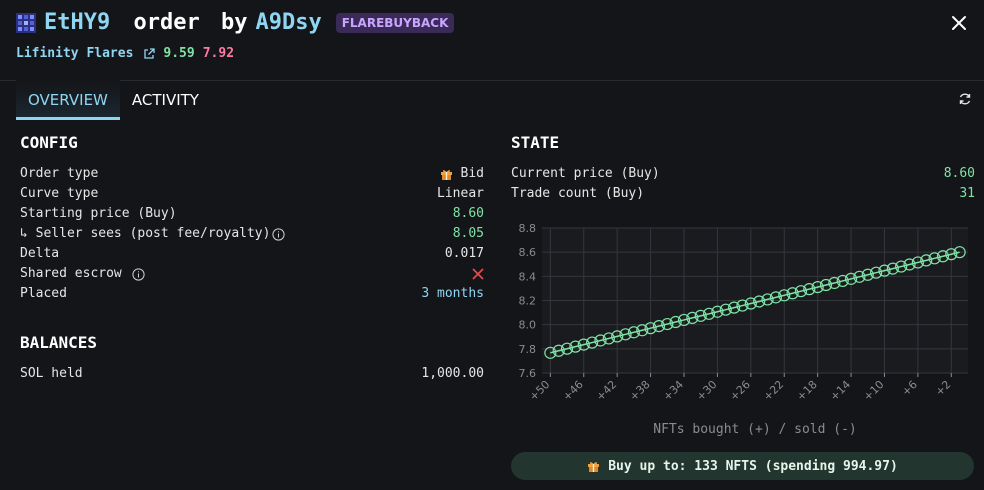  Describe the element at coordinates (607, 391) in the screenshot. I see `x-tick-label: +42` at that location.